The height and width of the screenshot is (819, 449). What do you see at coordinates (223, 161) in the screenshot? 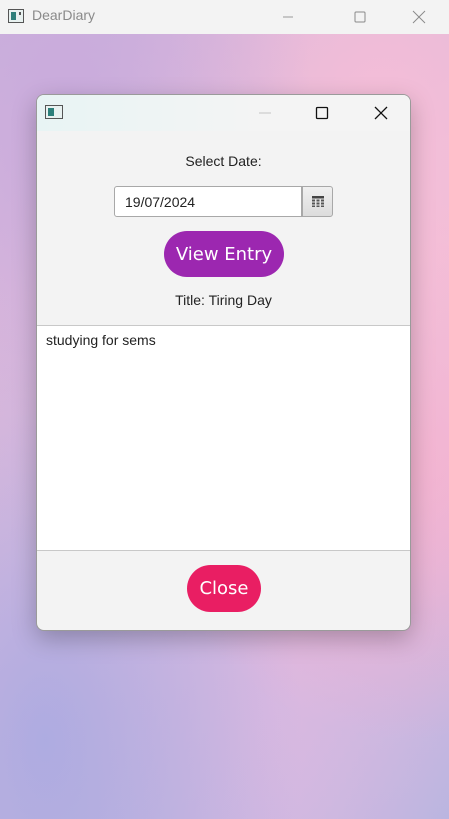
I see `select-date-label: Select Date:` at bounding box center [223, 161].